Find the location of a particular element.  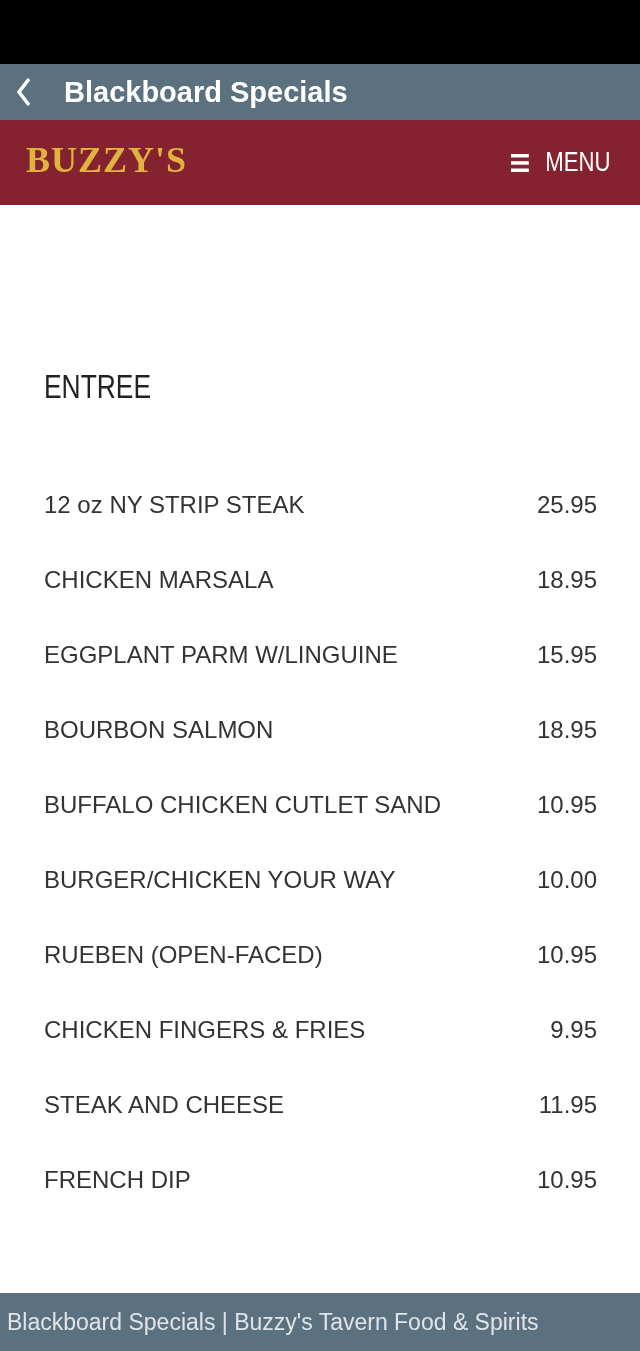

item-name: BOURBON SALMON is located at coordinates (159, 729).